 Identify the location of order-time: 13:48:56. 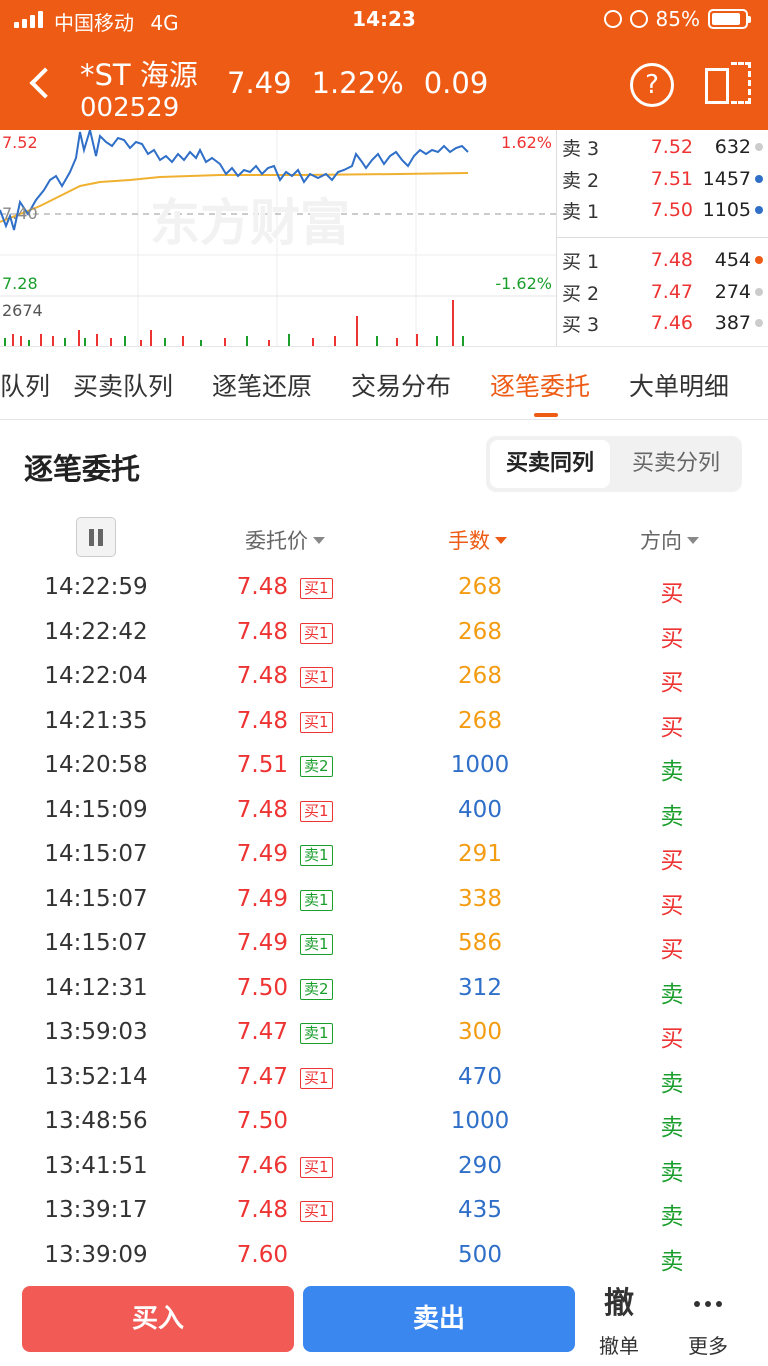
(96, 1121).